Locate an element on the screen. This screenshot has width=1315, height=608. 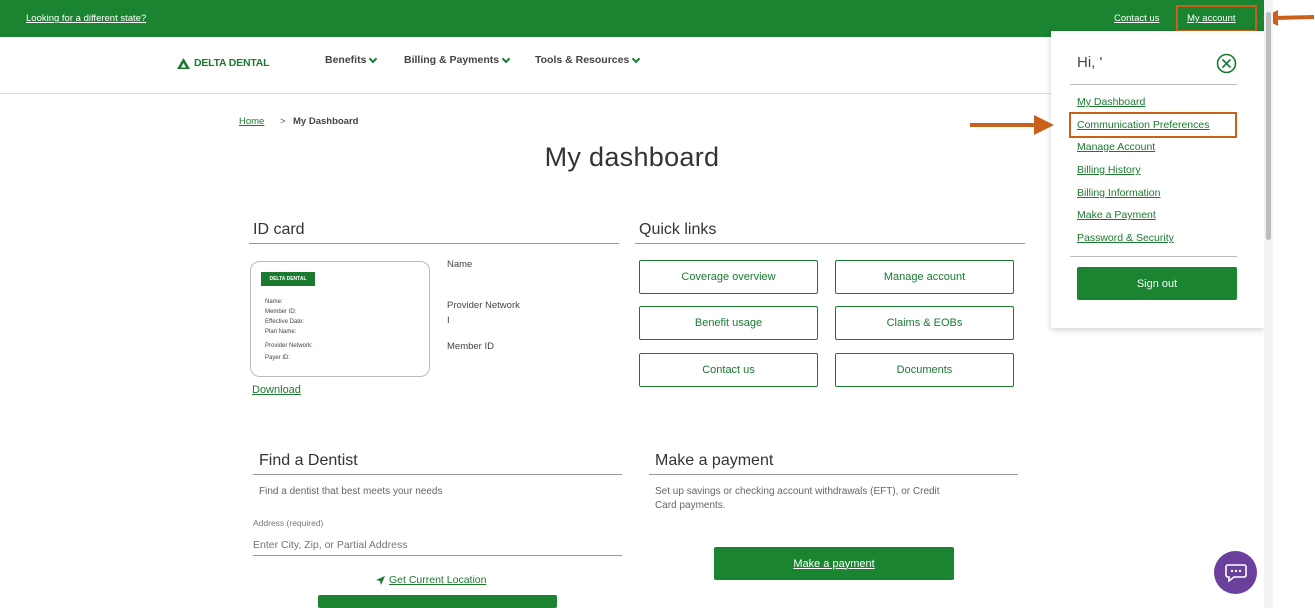
contact-us-link: Contact us is located at coordinates (1136, 18).